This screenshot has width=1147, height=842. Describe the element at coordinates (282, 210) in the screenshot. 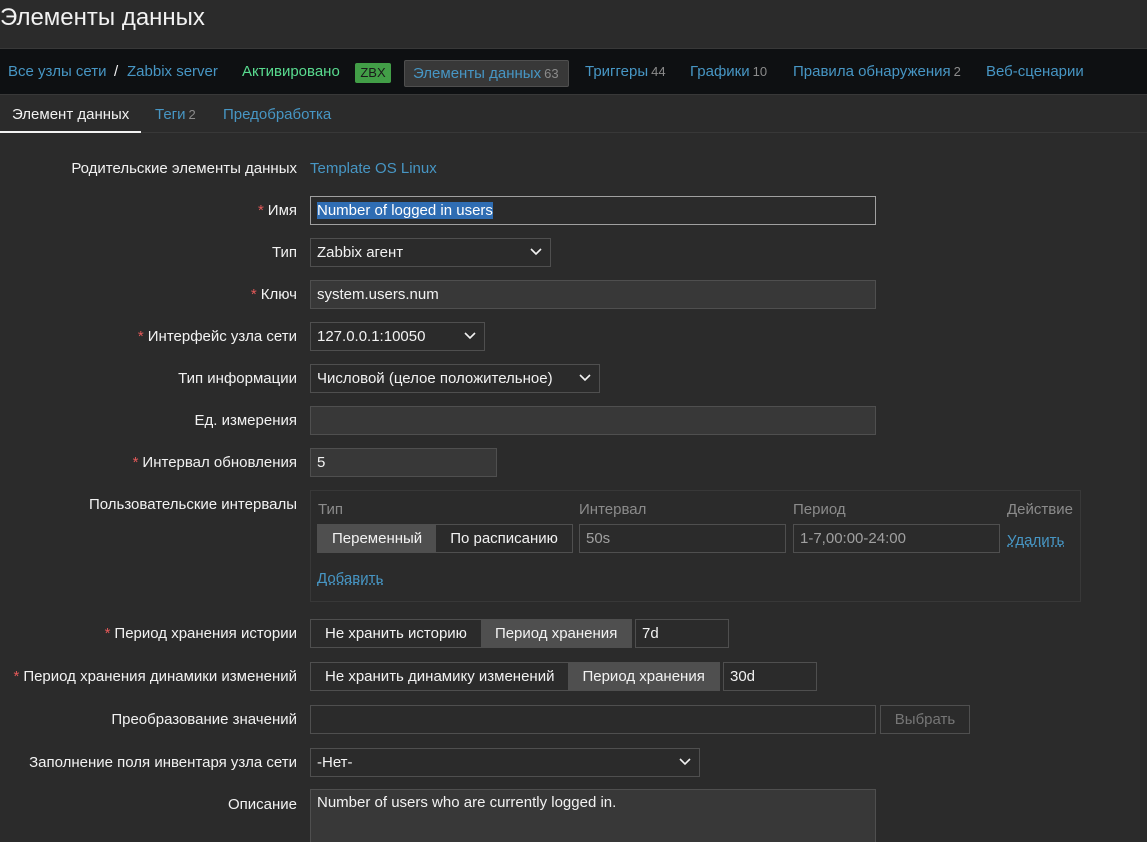

I see `name-label-text: Имя` at that location.